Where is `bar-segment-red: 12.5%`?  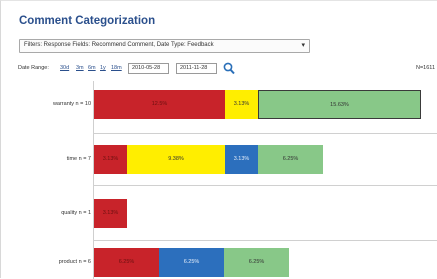
bar-segment-red: 12.5% is located at coordinates (159, 104).